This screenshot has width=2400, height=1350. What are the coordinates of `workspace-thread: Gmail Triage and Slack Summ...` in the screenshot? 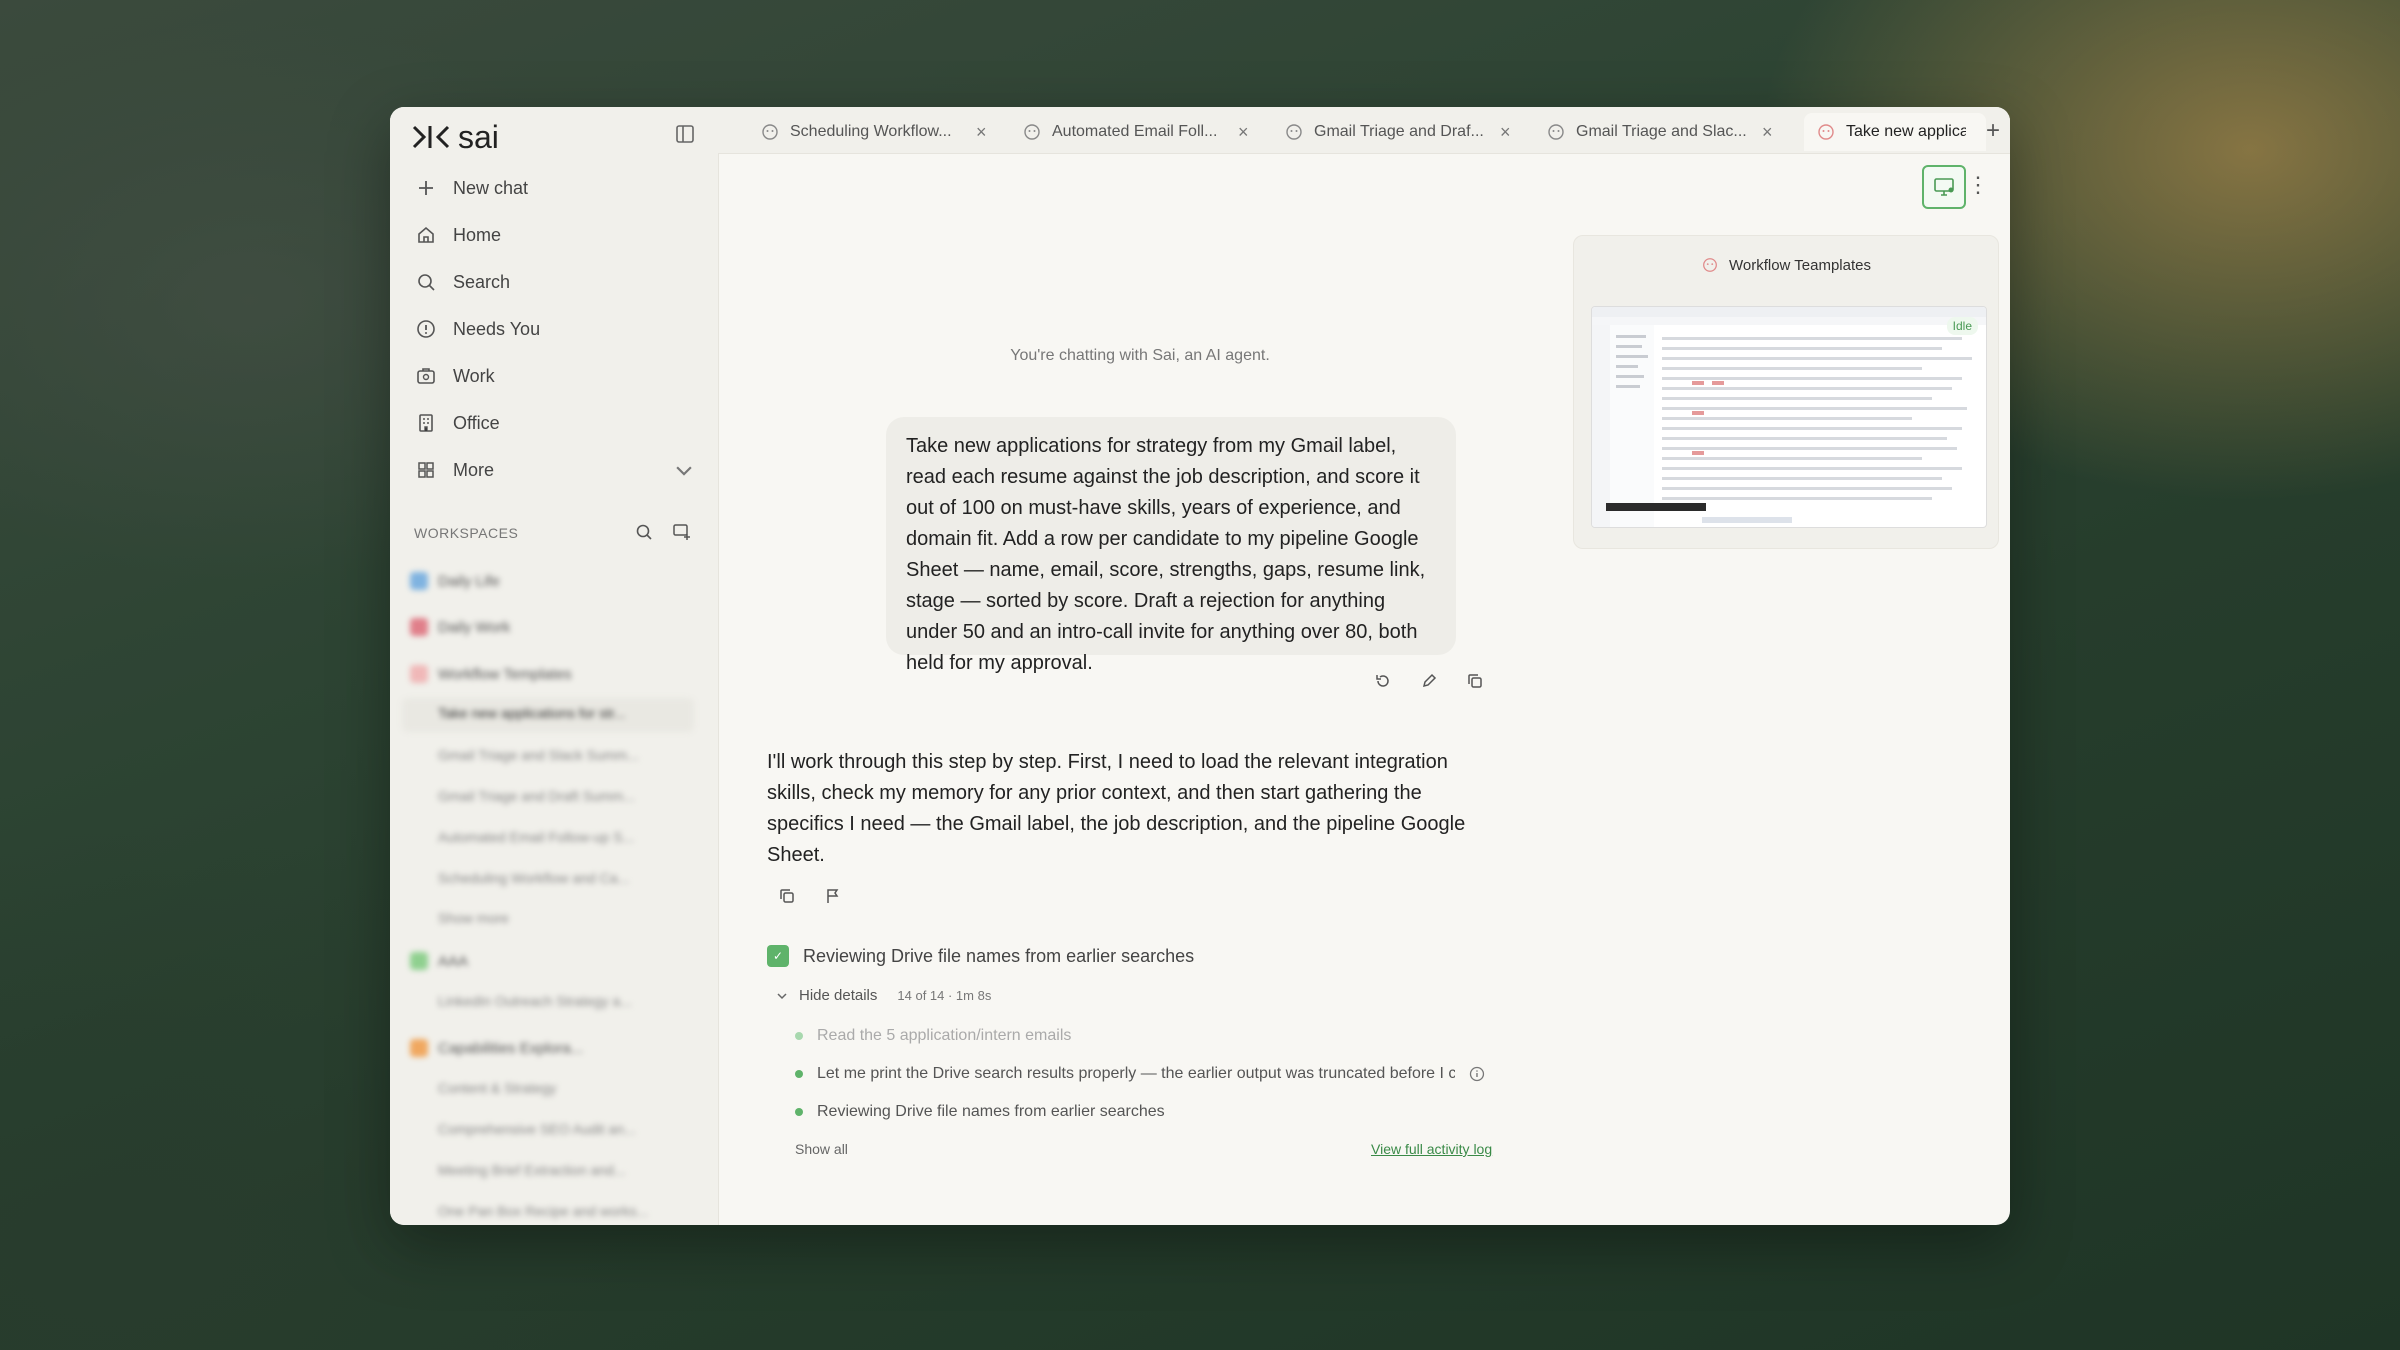 It's located at (563, 755).